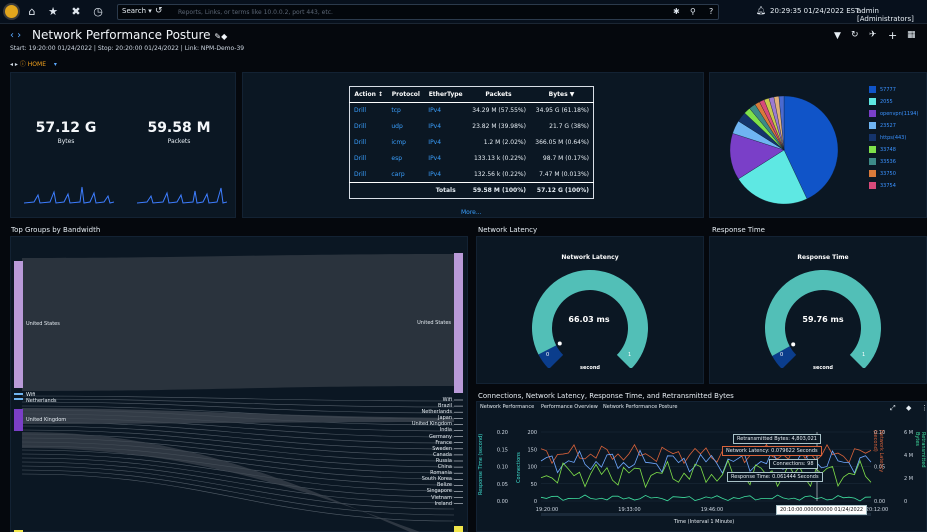 Image resolution: width=927 pixels, height=532 pixels. I want to click on y-conn-tick: 100, so click(532, 468).